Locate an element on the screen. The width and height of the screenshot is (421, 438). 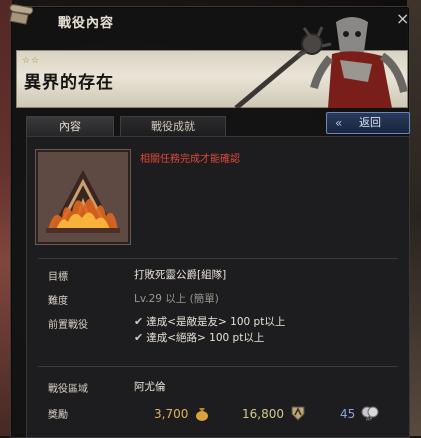
quest-image is located at coordinates (83, 197).